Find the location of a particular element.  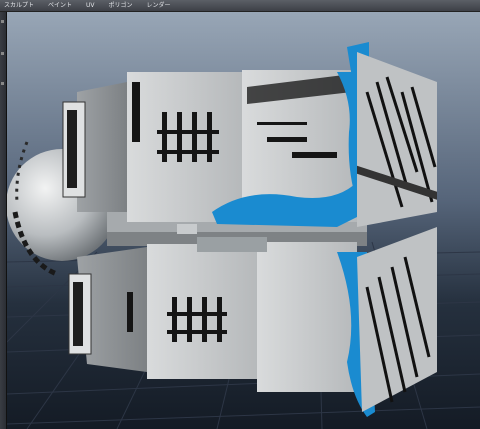

menu-item-uv: UV is located at coordinates (90, 6).